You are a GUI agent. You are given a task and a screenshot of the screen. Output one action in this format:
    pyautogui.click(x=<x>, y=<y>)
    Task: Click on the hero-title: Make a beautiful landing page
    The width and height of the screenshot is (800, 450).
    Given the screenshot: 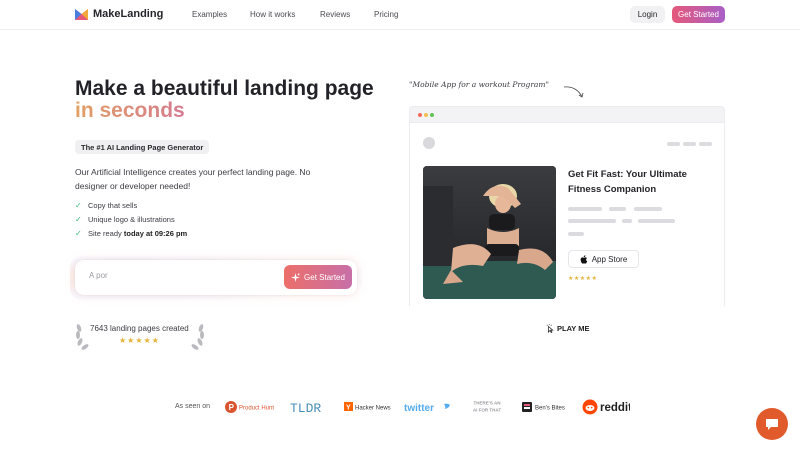 What is the action you would take?
    pyautogui.click(x=224, y=88)
    